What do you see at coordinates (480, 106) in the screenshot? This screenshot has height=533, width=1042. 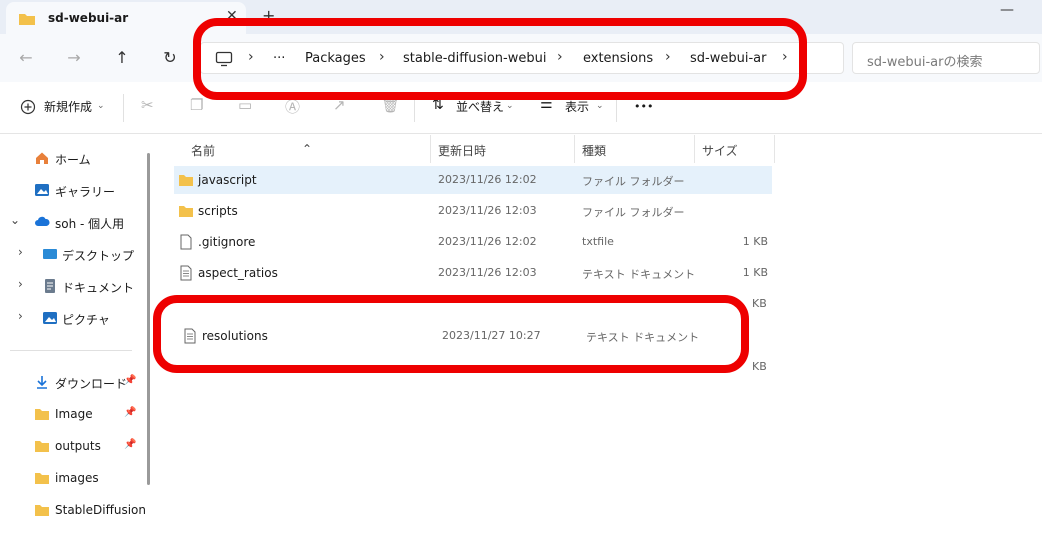 I see `sort-button: 並べ替え` at bounding box center [480, 106].